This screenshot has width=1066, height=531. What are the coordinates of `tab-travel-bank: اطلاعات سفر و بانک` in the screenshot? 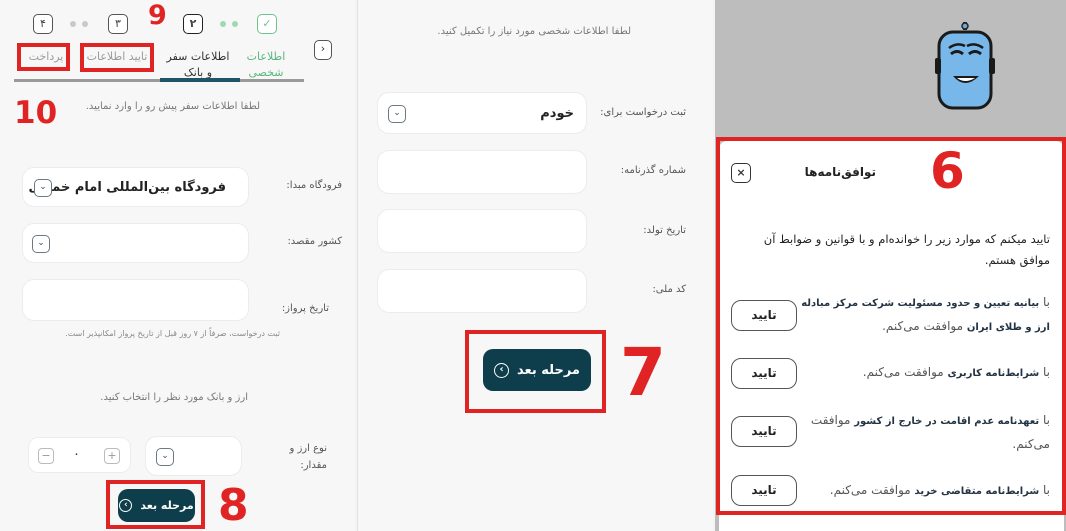 It's located at (198, 65).